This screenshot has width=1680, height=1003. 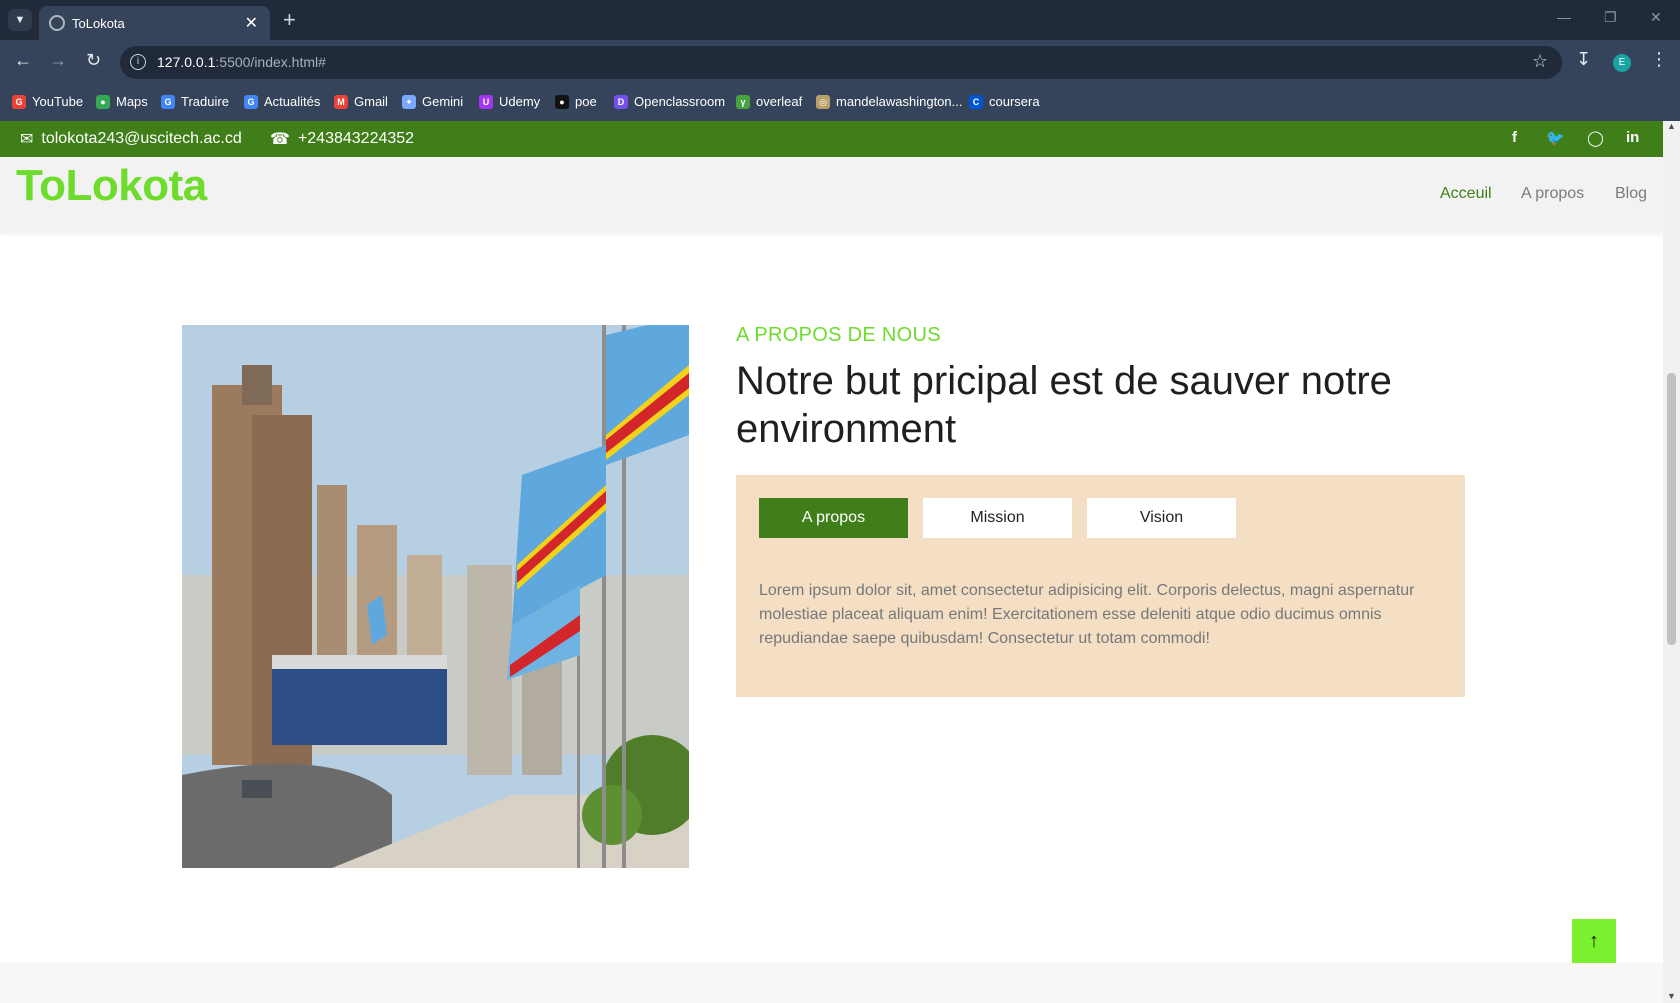 What do you see at coordinates (93, 60) in the screenshot?
I see `reload-icon: ↻` at bounding box center [93, 60].